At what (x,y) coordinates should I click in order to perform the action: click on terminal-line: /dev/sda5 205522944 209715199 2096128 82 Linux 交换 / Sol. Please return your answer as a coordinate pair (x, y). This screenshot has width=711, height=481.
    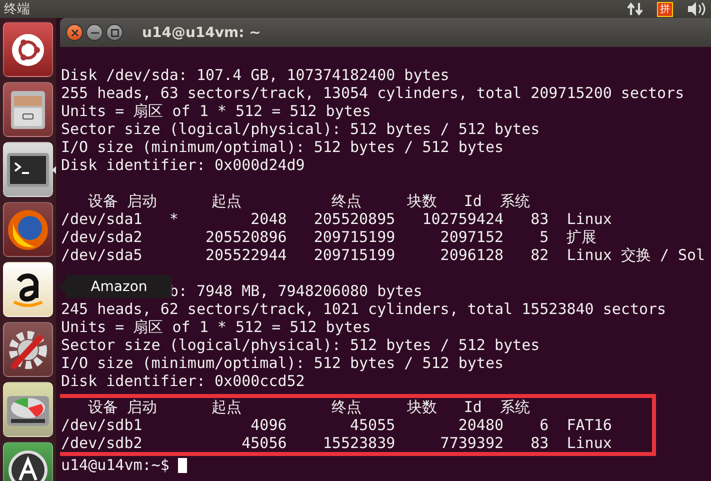
    Looking at the image, I should click on (383, 255).